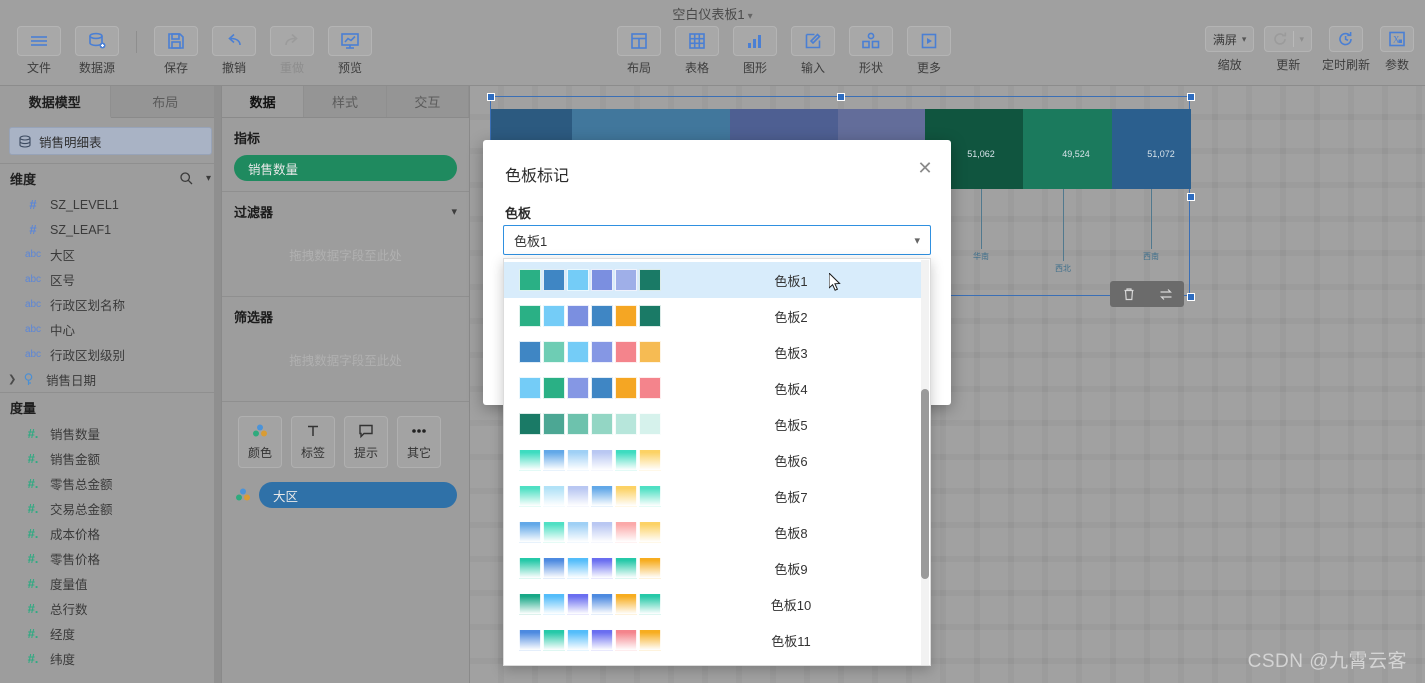 The image size is (1425, 683). What do you see at coordinates (110, 204) in the screenshot?
I see `dimension-field: # SZ_LEVEL1` at bounding box center [110, 204].